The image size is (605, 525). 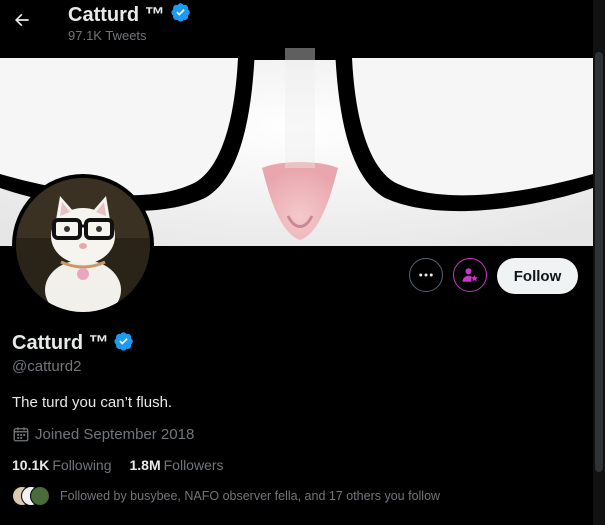 What do you see at coordinates (193, 465) in the screenshot?
I see `followers-label: Followers` at bounding box center [193, 465].